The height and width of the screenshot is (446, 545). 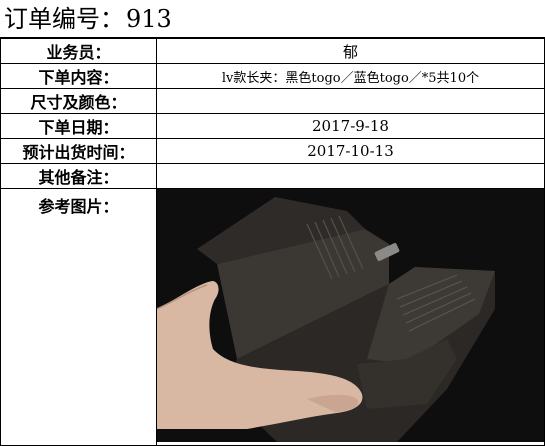 I want to click on row-salesperson: 业务员： 郁, so click(x=272, y=50).